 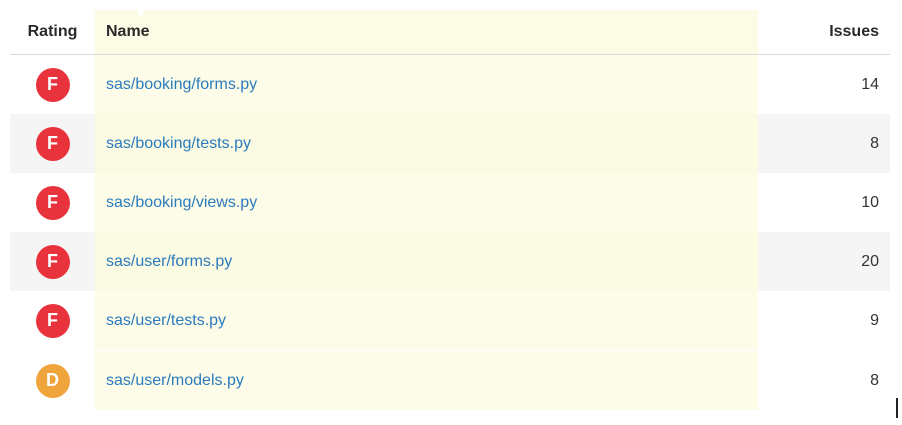 I want to click on name-cell: sas/booking/forms.py, so click(x=426, y=84).